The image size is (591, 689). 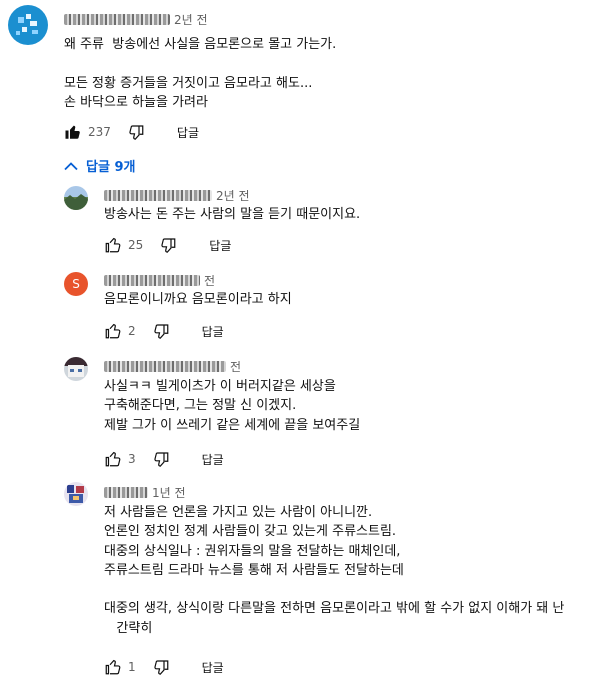 I want to click on reply-time: 1년 전, so click(x=169, y=492).